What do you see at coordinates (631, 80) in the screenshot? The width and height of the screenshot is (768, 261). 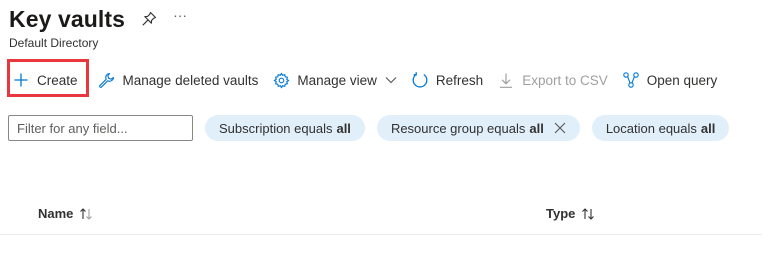 I see `query-icon` at bounding box center [631, 80].